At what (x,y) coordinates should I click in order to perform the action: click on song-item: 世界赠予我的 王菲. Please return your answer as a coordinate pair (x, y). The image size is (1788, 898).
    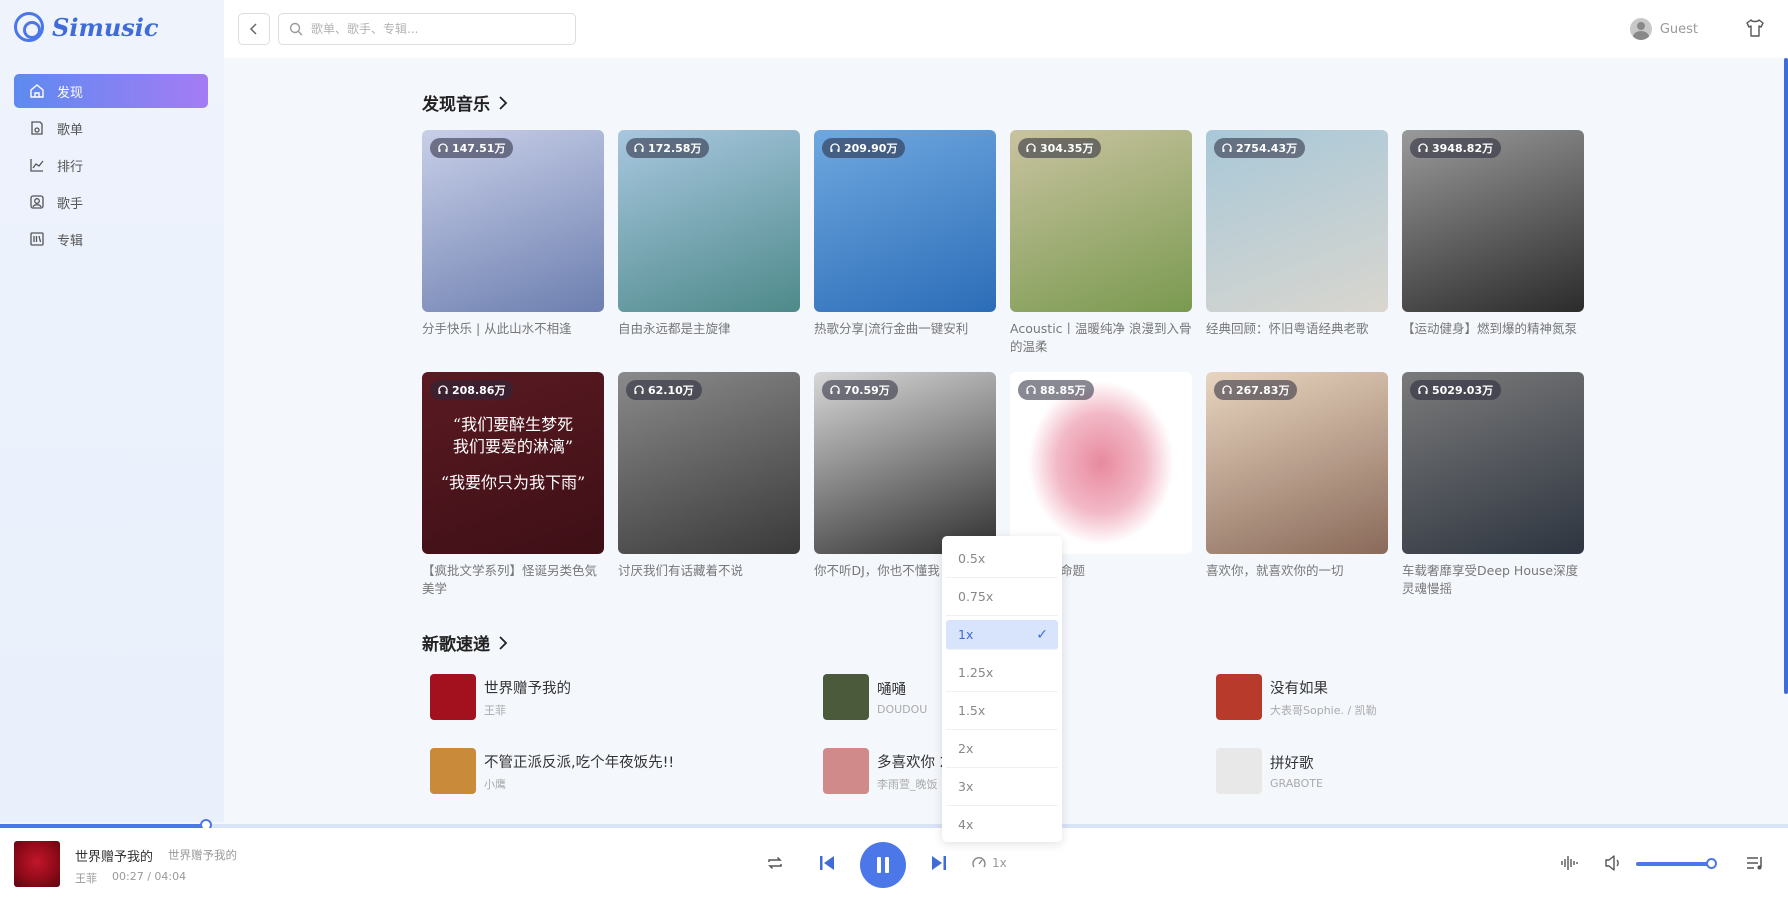
    Looking at the image, I should click on (500, 697).